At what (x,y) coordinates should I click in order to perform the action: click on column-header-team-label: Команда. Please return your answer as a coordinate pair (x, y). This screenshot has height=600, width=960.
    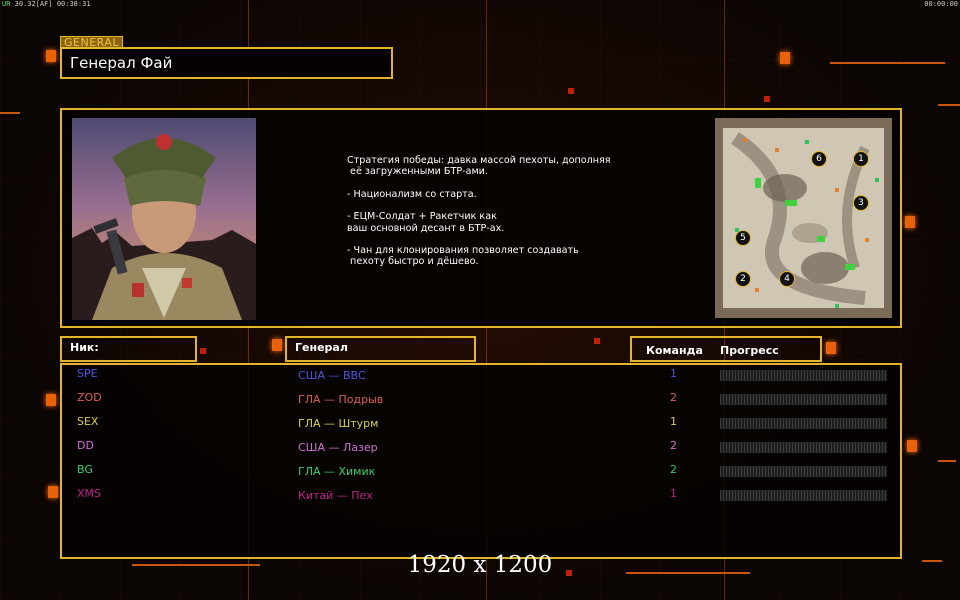
    Looking at the image, I should click on (674, 350).